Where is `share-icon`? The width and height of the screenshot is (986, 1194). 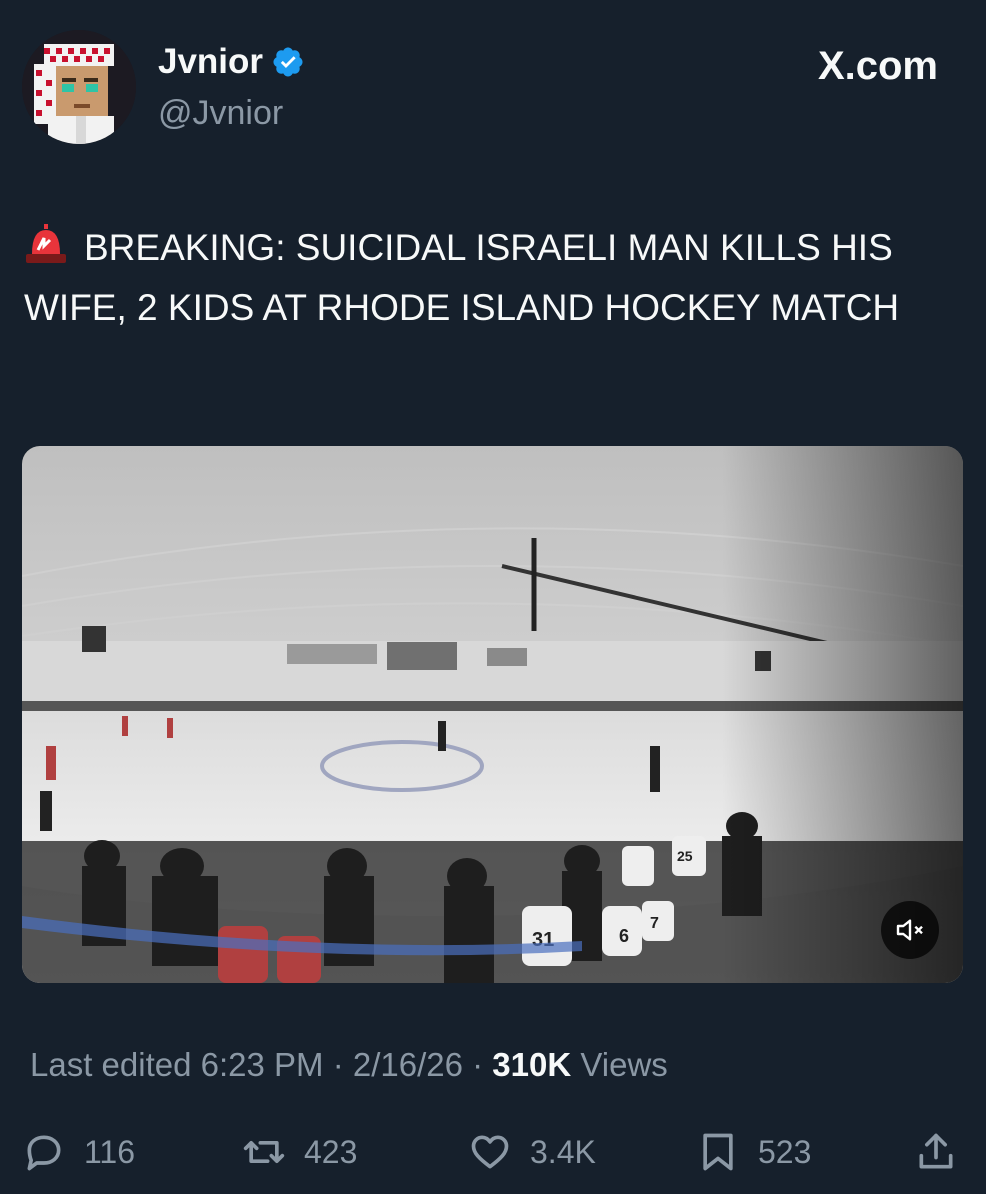
share-icon is located at coordinates (936, 1151).